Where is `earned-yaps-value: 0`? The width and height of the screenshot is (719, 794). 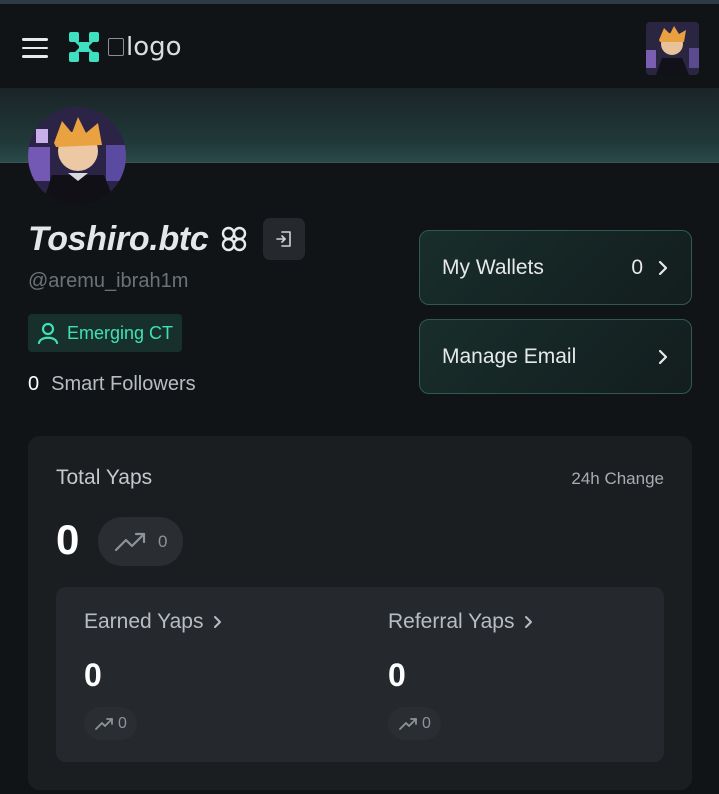
earned-yaps-value: 0 is located at coordinates (93, 675).